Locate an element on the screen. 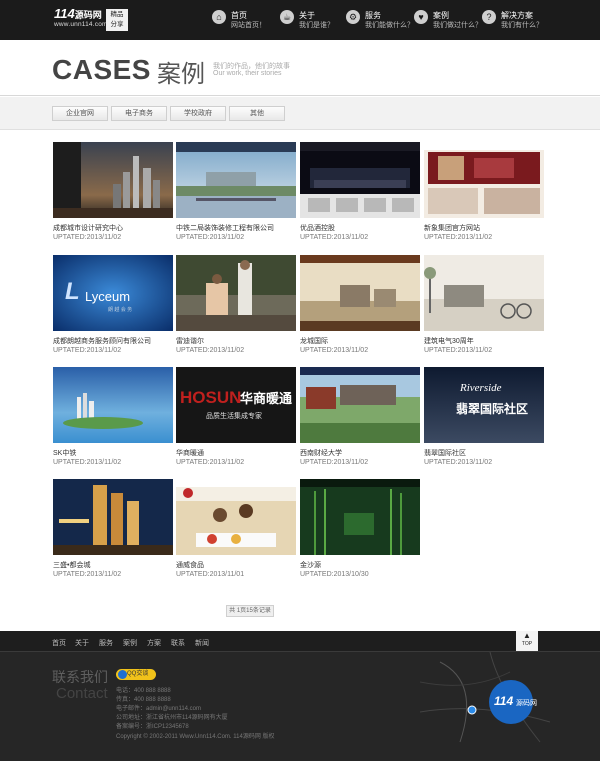 The image size is (600, 761). footer-link-about: 关于 is located at coordinates (82, 643).